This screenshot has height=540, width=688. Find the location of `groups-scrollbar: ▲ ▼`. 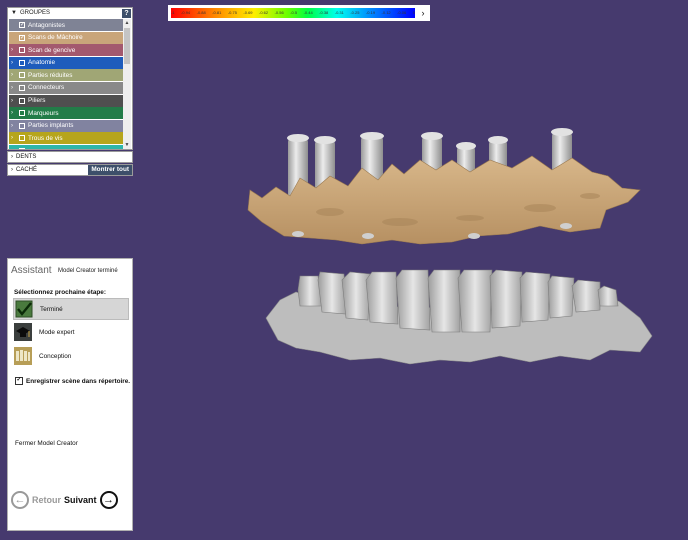

groups-scrollbar: ▲ ▼ is located at coordinates (127, 84).